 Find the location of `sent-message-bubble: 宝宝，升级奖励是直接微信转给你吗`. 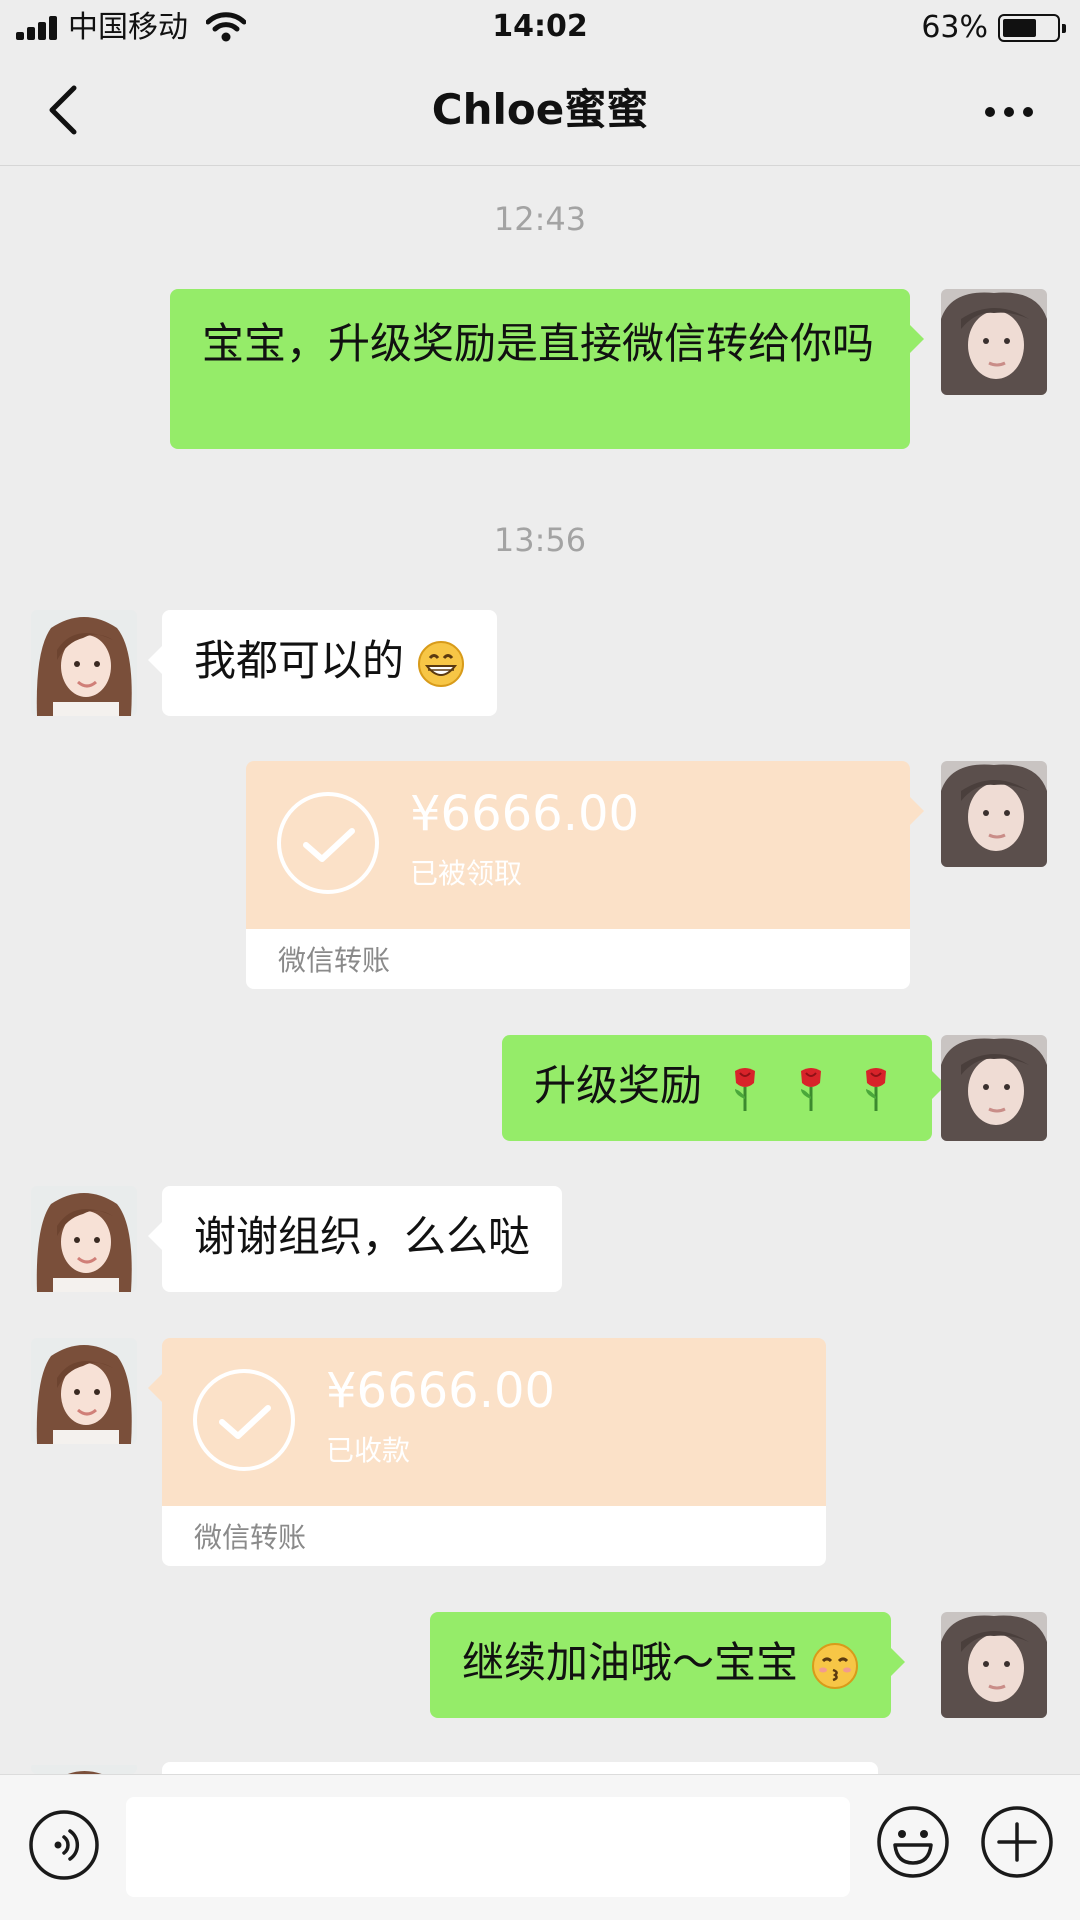

sent-message-bubble: 宝宝，升级奖励是直接微信转给你吗 is located at coordinates (547, 369).